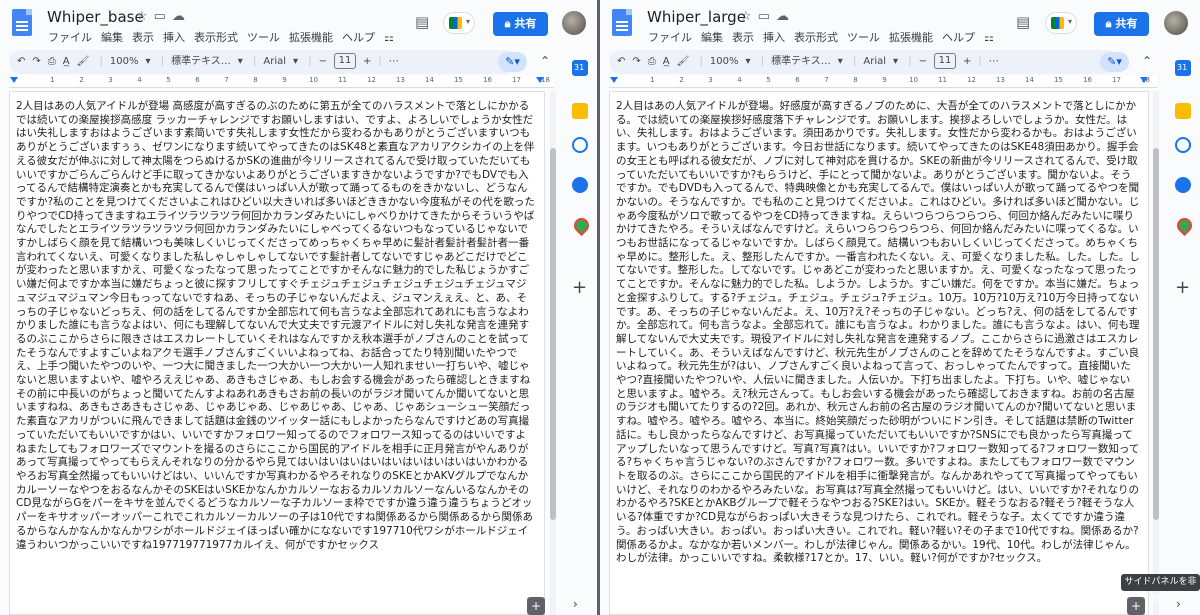  Describe the element at coordinates (400, 80) in the screenshot. I see `ruler-tick: 13` at that location.